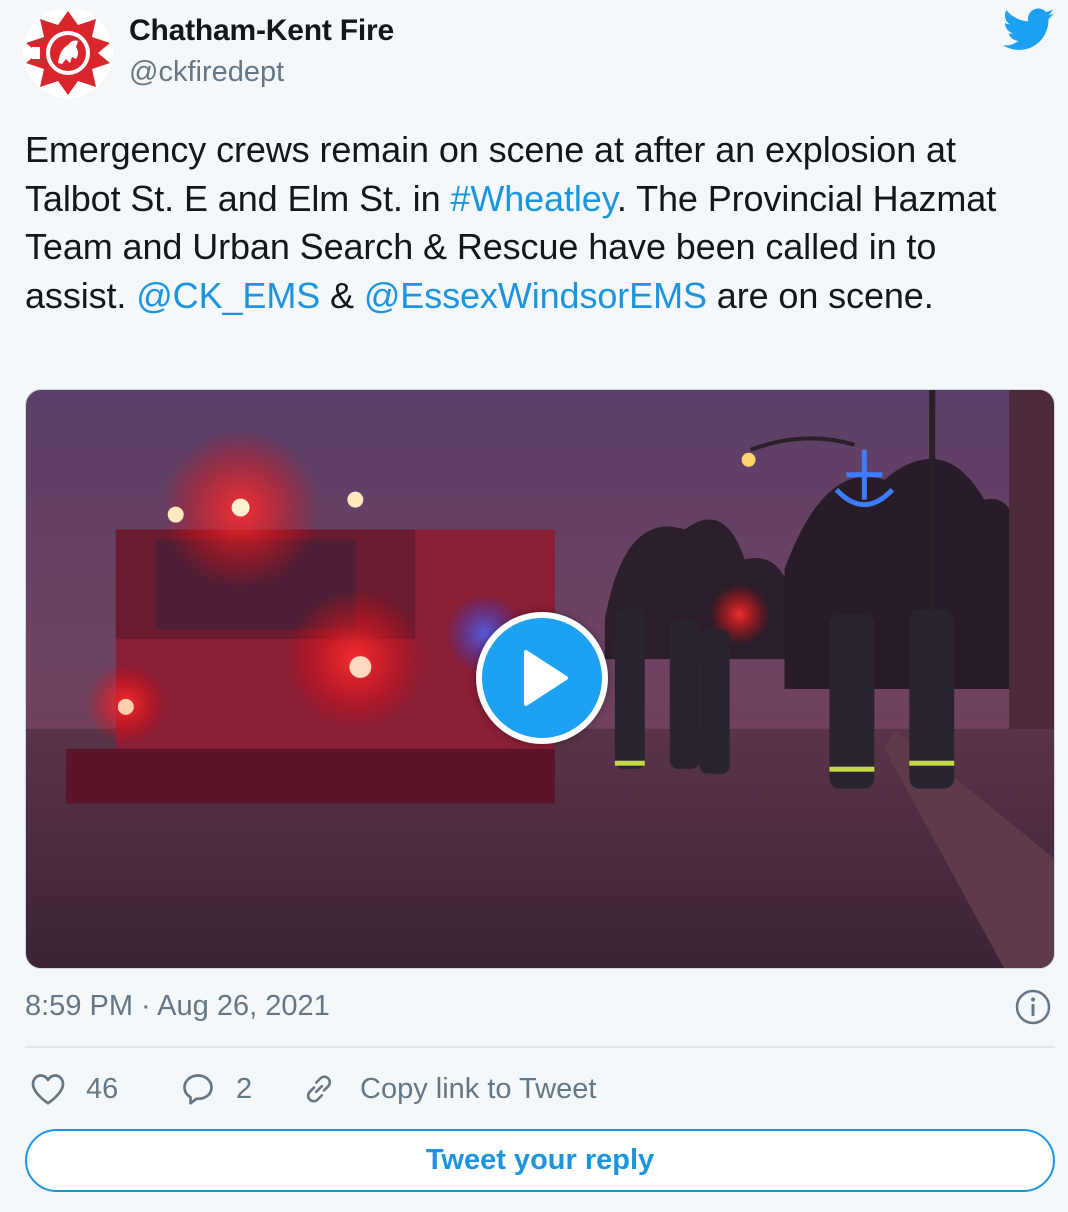 The width and height of the screenshot is (1068, 1212). What do you see at coordinates (228, 295) in the screenshot?
I see `mention-link-ck-ems: @CK_EMS` at bounding box center [228, 295].